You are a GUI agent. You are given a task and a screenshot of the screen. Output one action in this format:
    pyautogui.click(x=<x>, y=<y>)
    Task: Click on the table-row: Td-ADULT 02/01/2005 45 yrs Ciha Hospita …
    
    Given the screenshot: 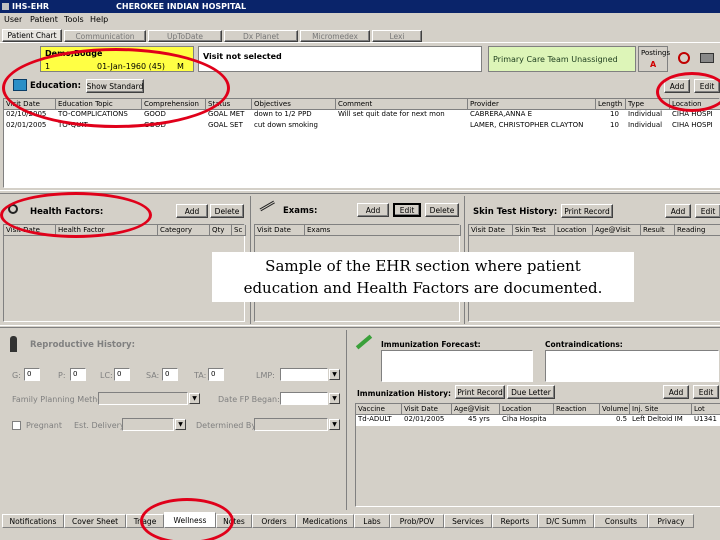 What is the action you would take?
    pyautogui.click(x=538, y=420)
    